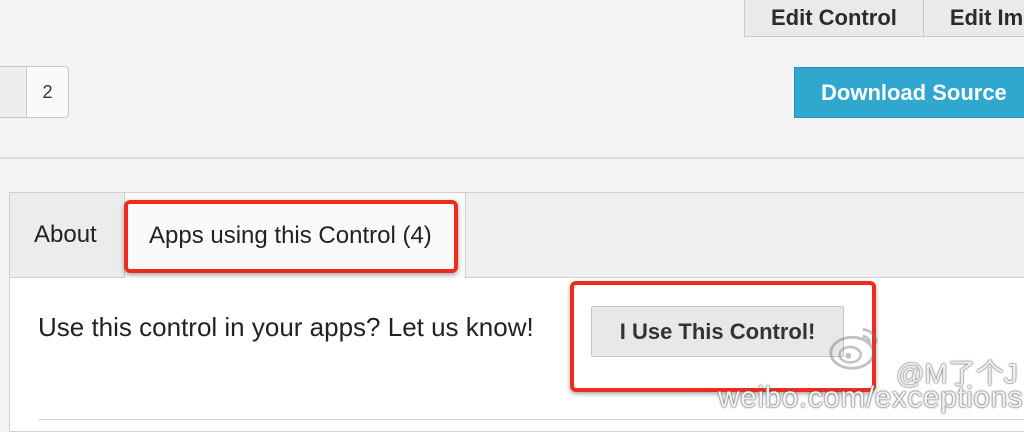  I want to click on pagination-page-2: 2, so click(47, 92).